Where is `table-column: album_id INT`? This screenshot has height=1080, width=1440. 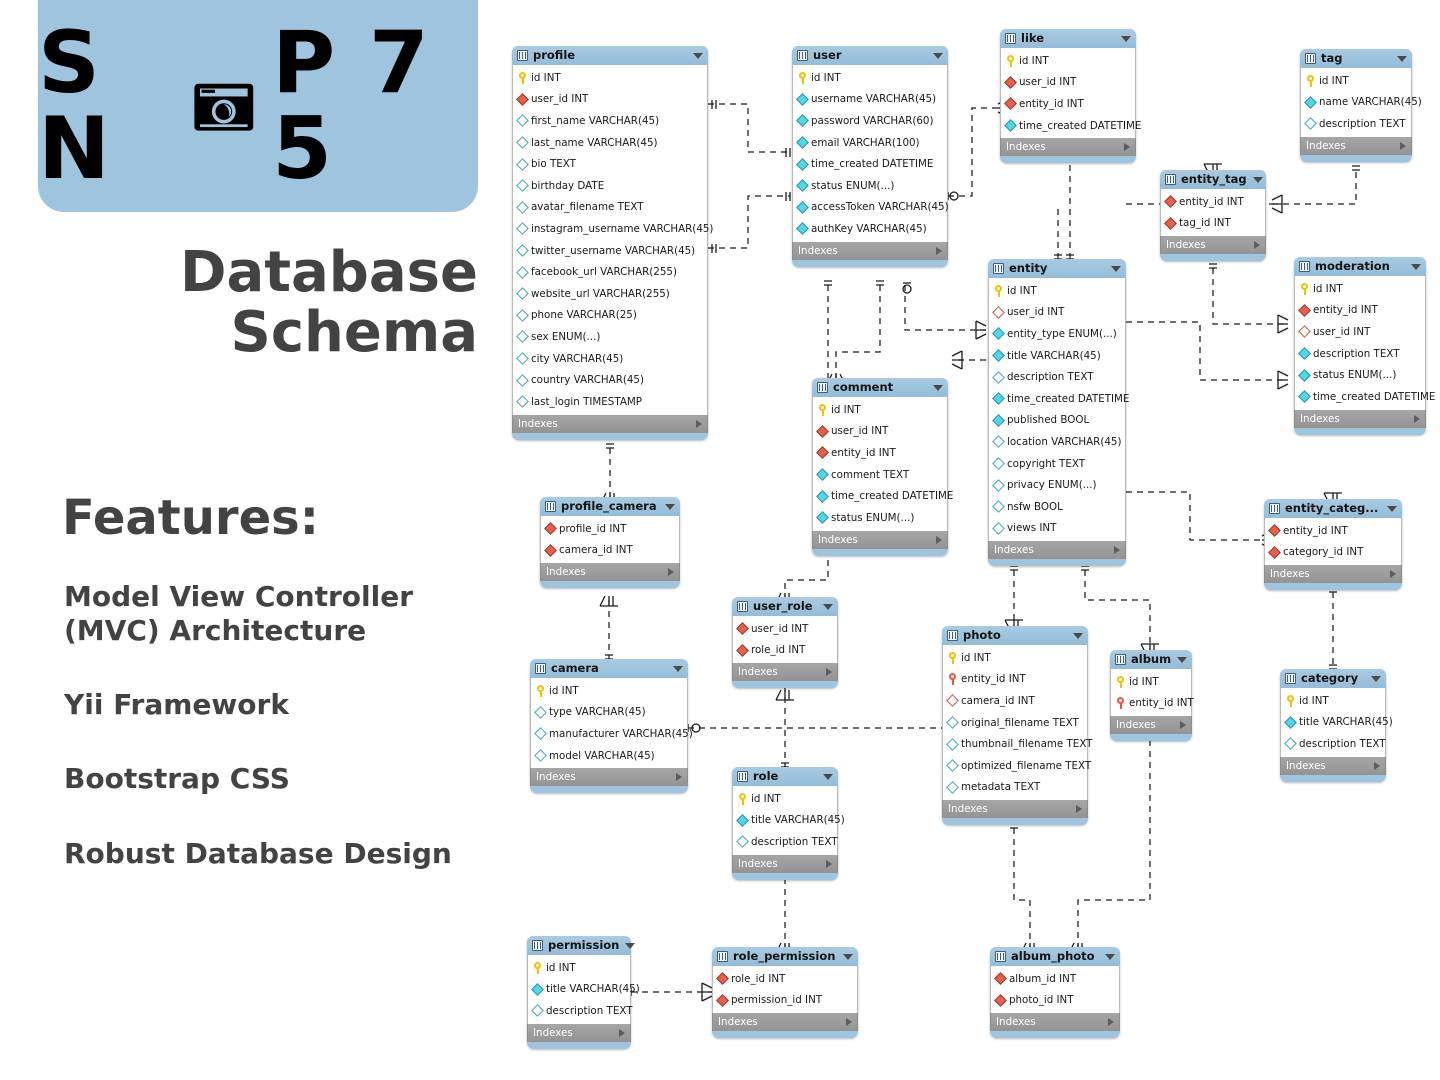
table-column: album_id INT is located at coordinates (1055, 979).